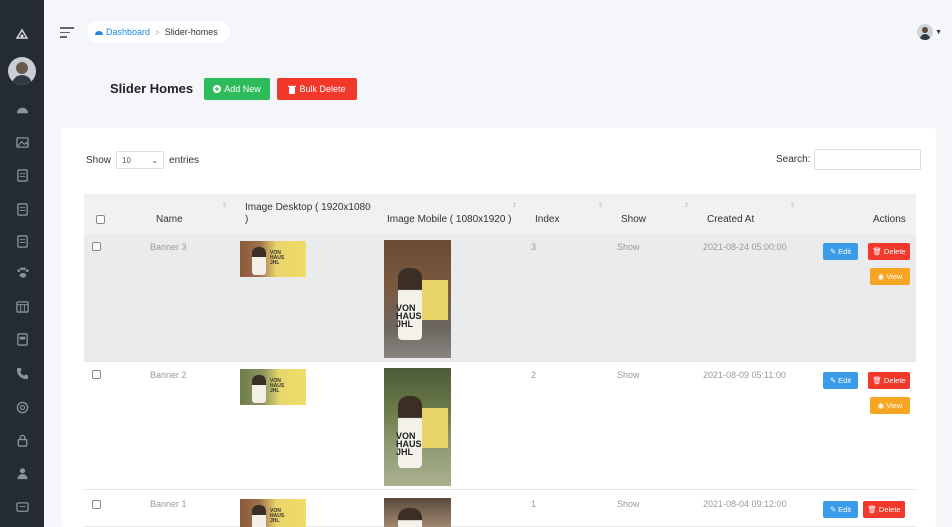 The width and height of the screenshot is (952, 527). Describe the element at coordinates (868, 159) in the screenshot. I see `search-input` at that location.